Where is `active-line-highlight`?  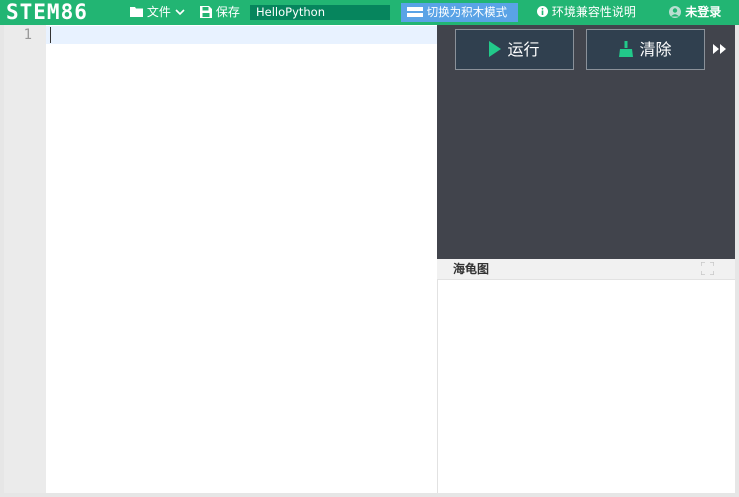
active-line-highlight is located at coordinates (241, 35).